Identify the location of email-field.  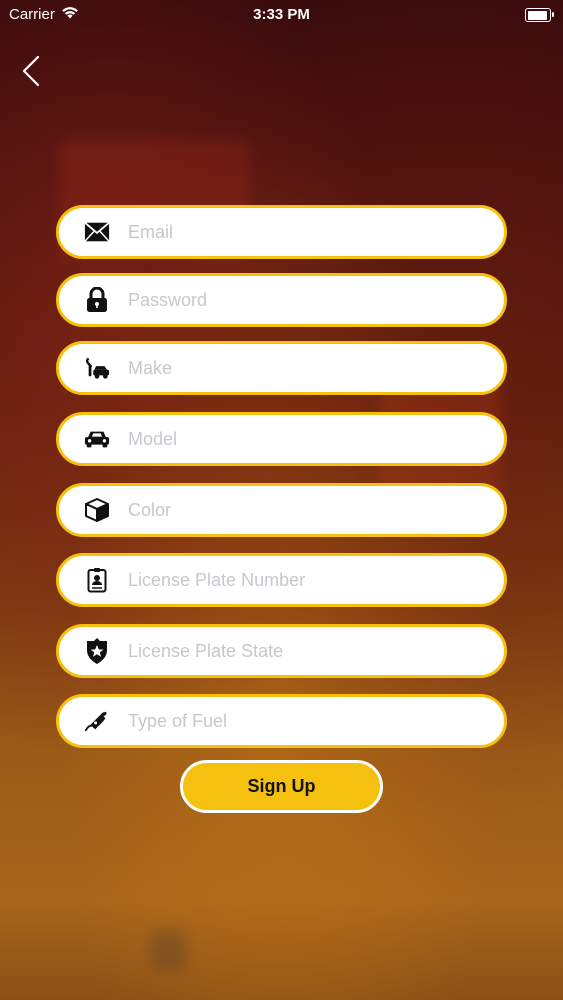
(281, 232).